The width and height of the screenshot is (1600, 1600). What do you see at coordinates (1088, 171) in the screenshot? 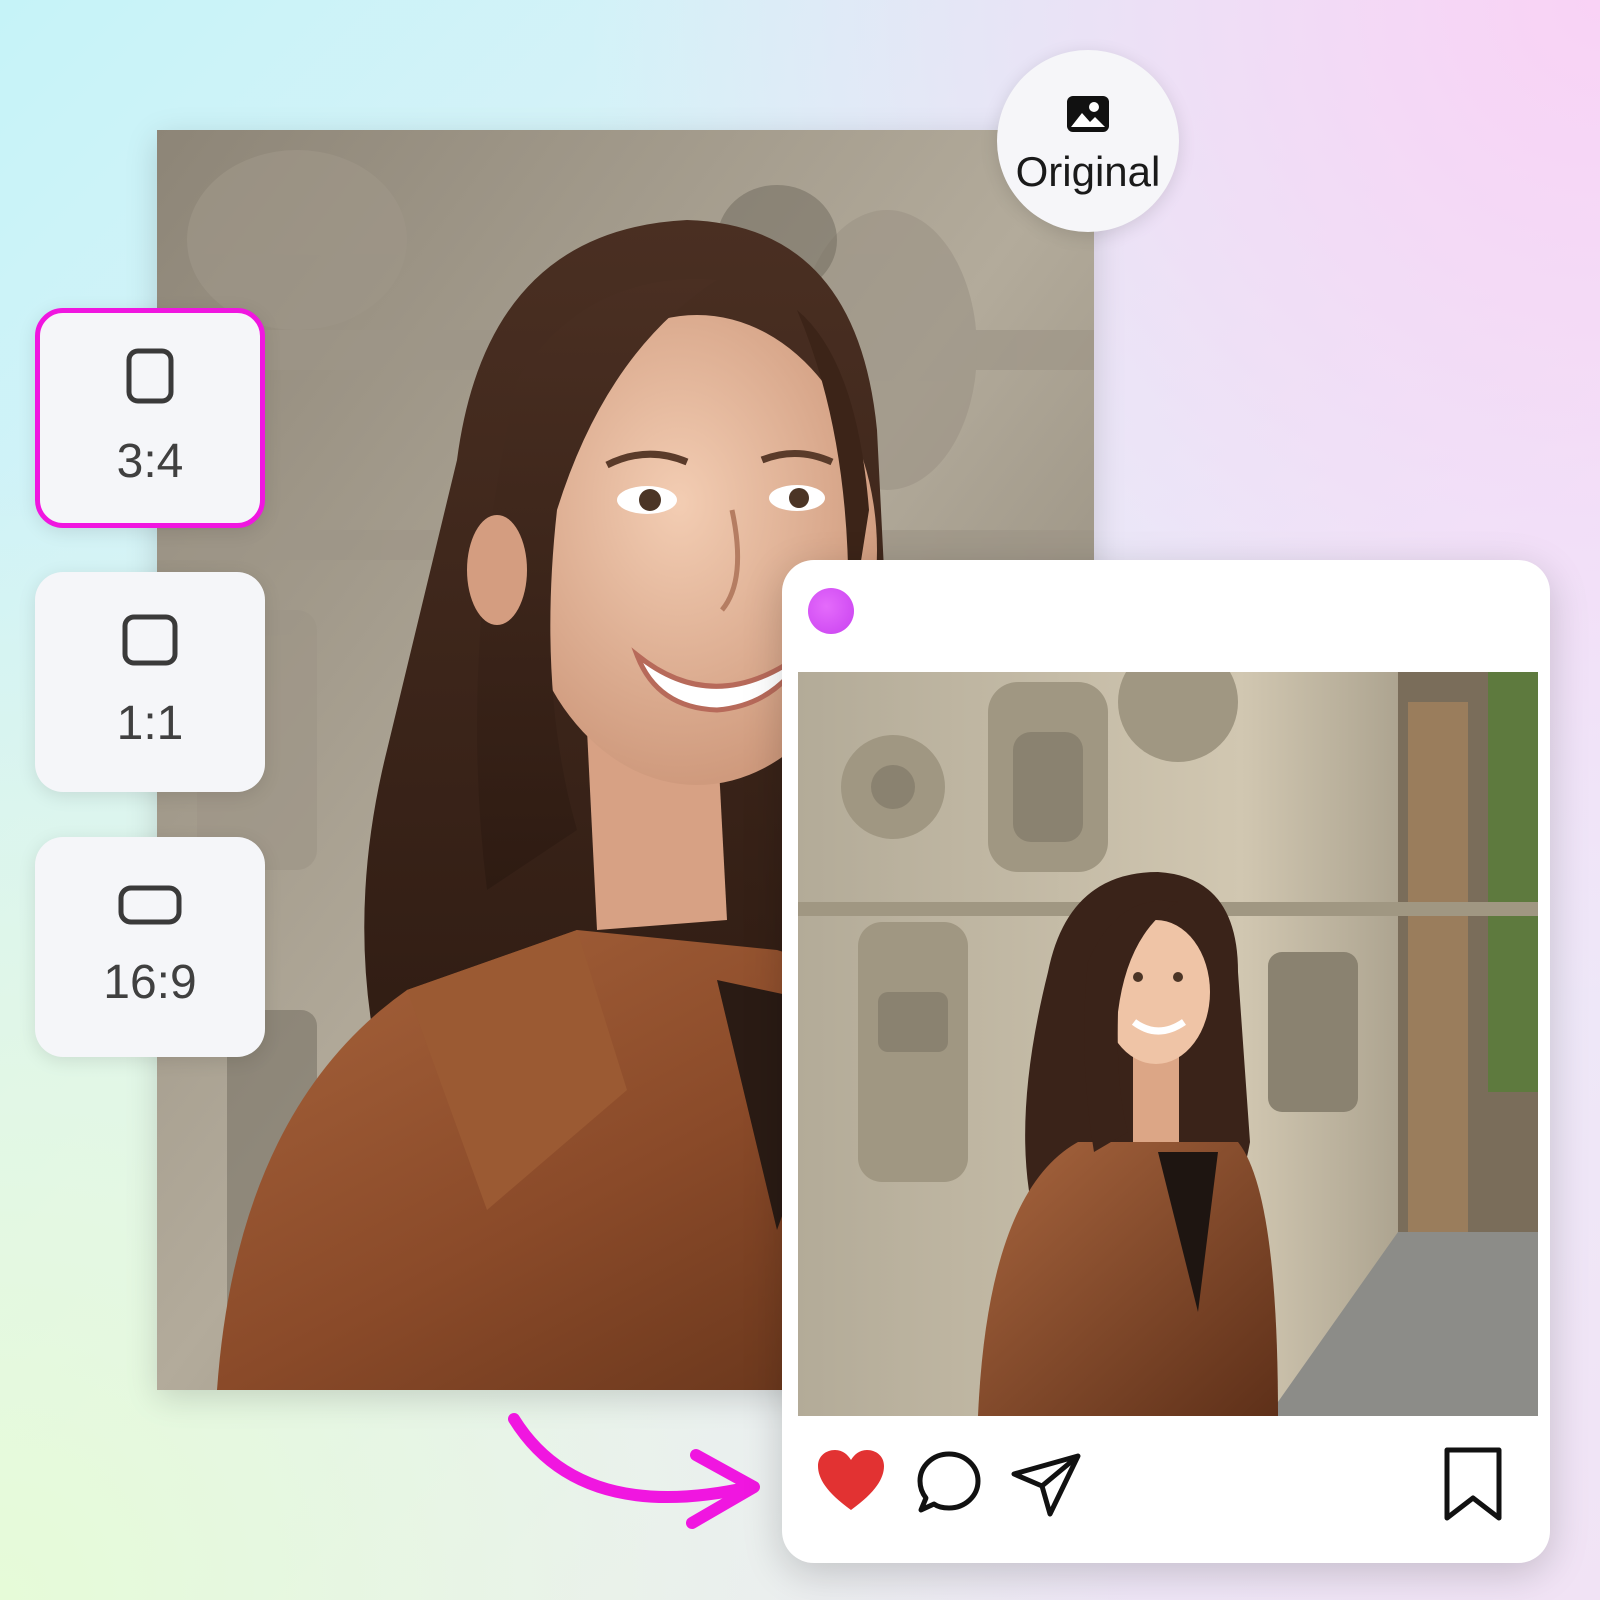
I see `original-label: Original` at bounding box center [1088, 171].